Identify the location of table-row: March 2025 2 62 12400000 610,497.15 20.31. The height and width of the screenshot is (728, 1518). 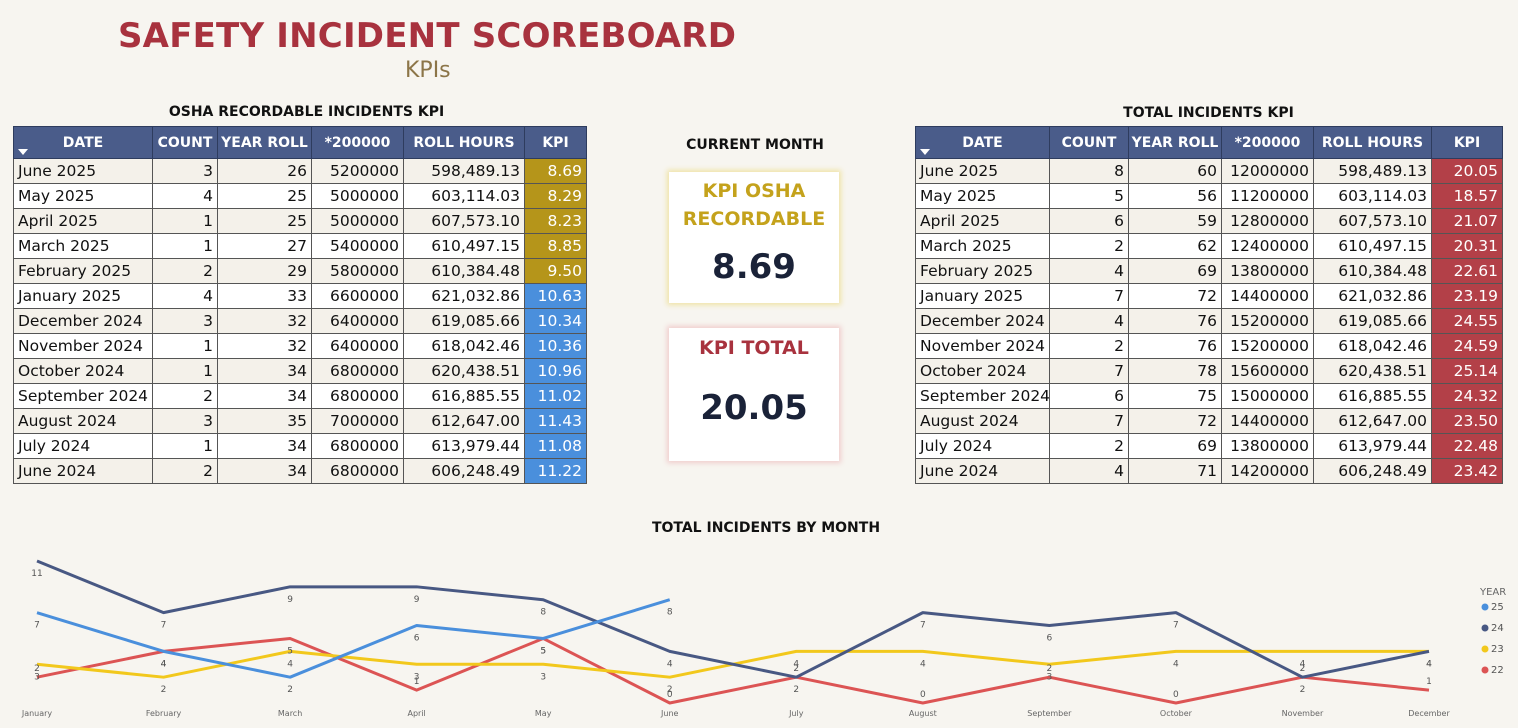
(1209, 246).